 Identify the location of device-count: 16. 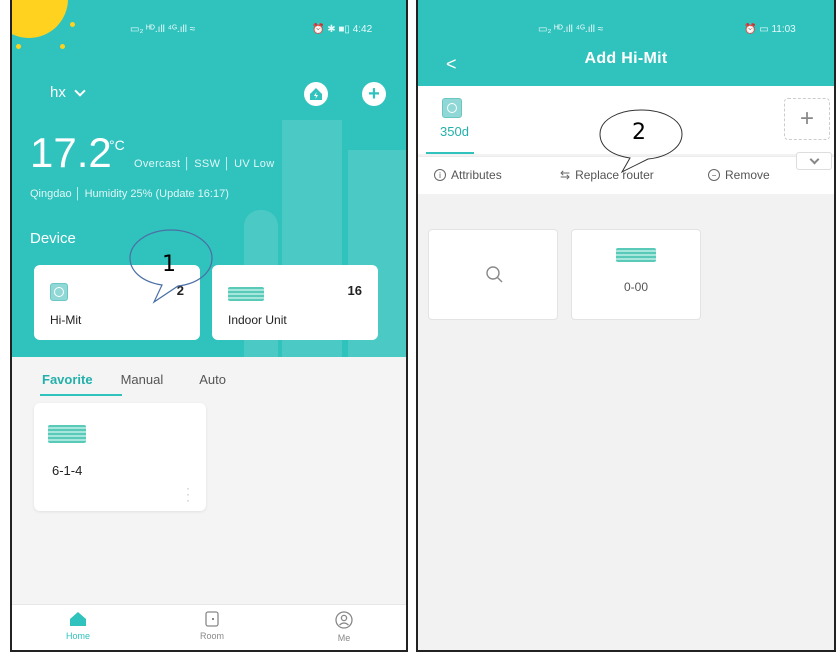
(354, 290).